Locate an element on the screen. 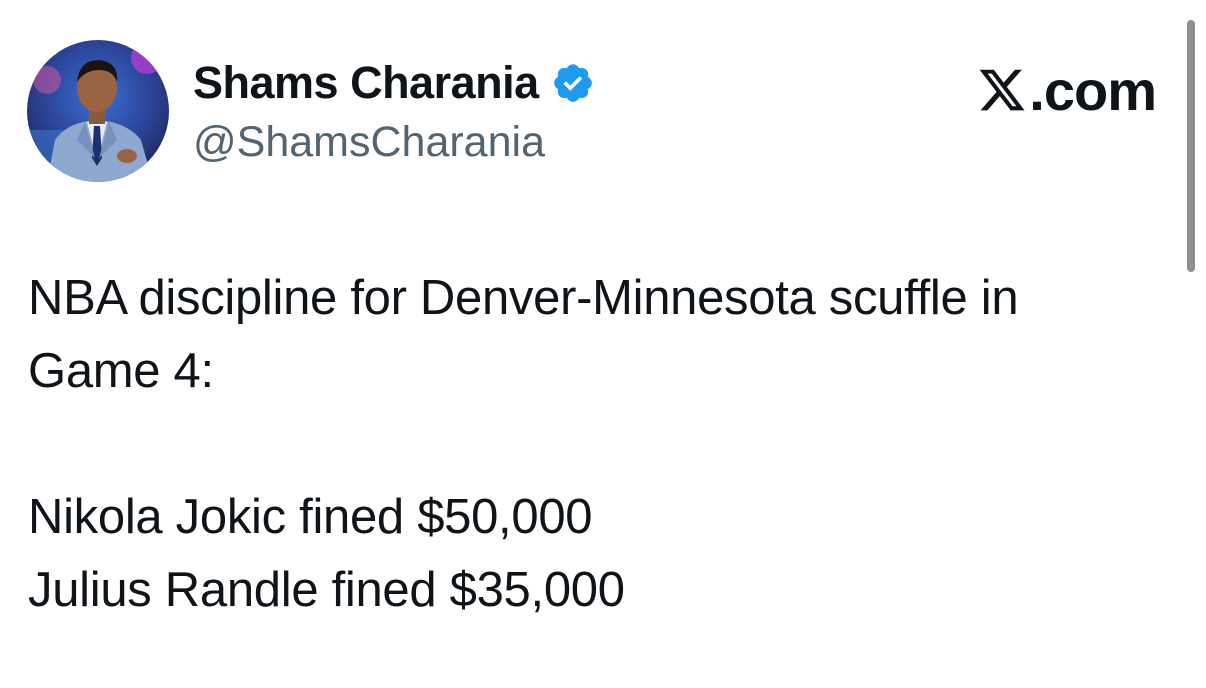 Image resolution: width=1206 pixels, height=688 pixels. author-handle: @ShamsCharania is located at coordinates (369, 142).